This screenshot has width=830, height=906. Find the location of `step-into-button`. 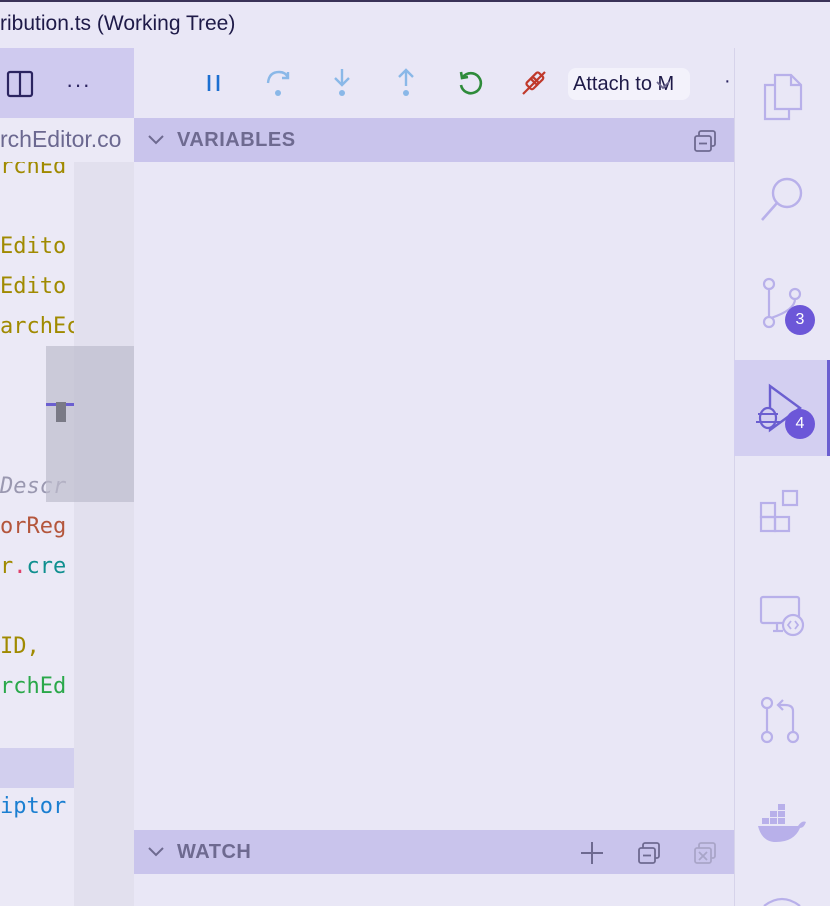

step-into-button is located at coordinates (342, 83).